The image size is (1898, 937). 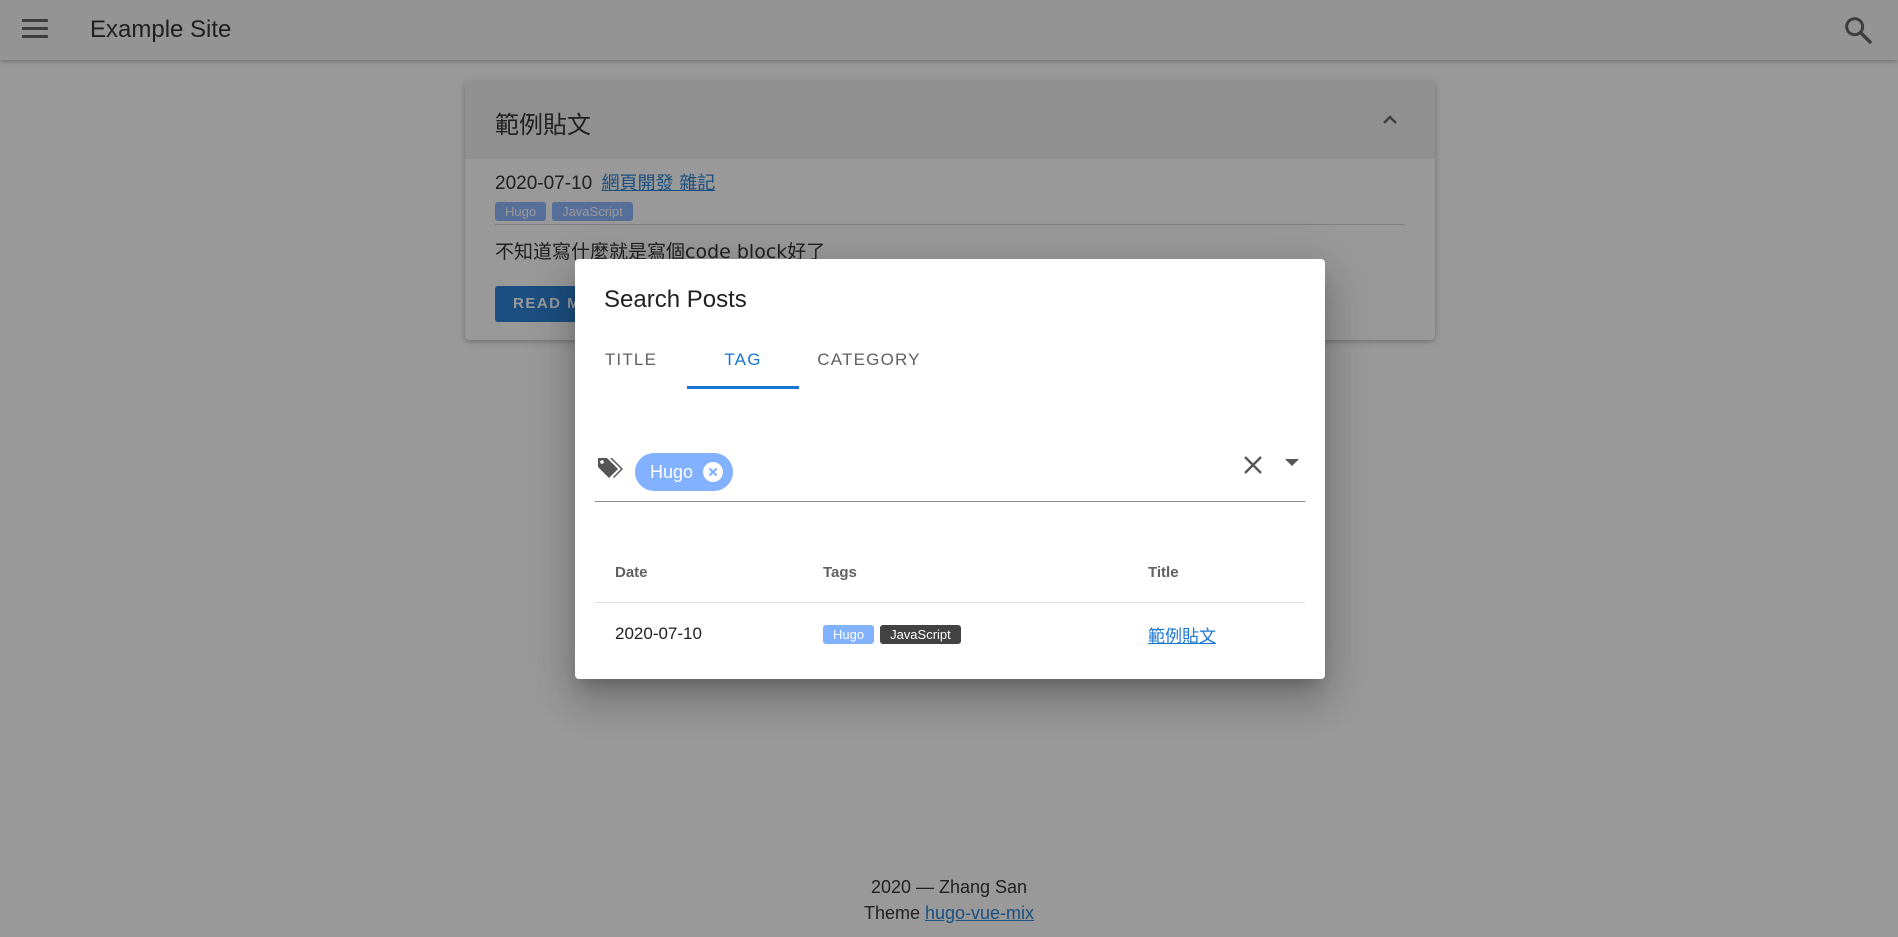 What do you see at coordinates (920, 634) in the screenshot?
I see `row-tag-chip: JavaScript` at bounding box center [920, 634].